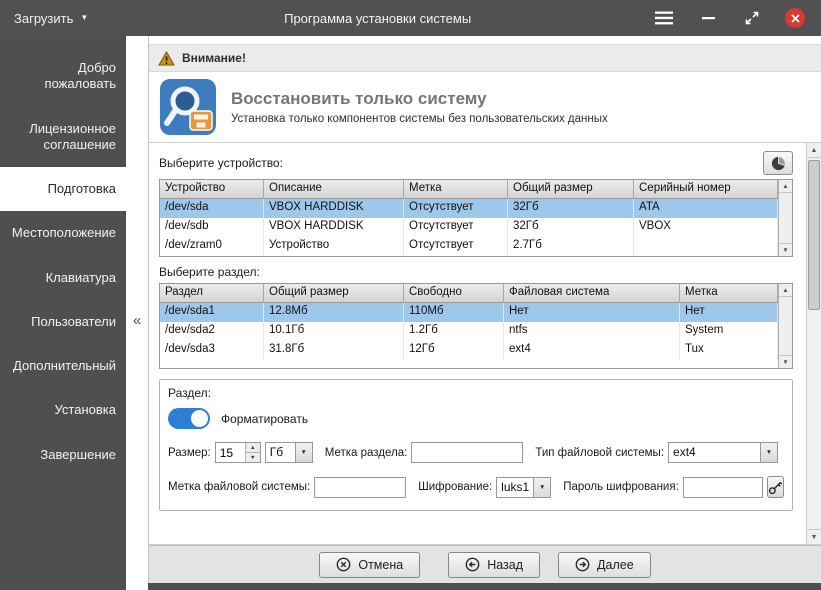 This screenshot has width=821, height=590. I want to click on cell: 110Мб, so click(454, 312).